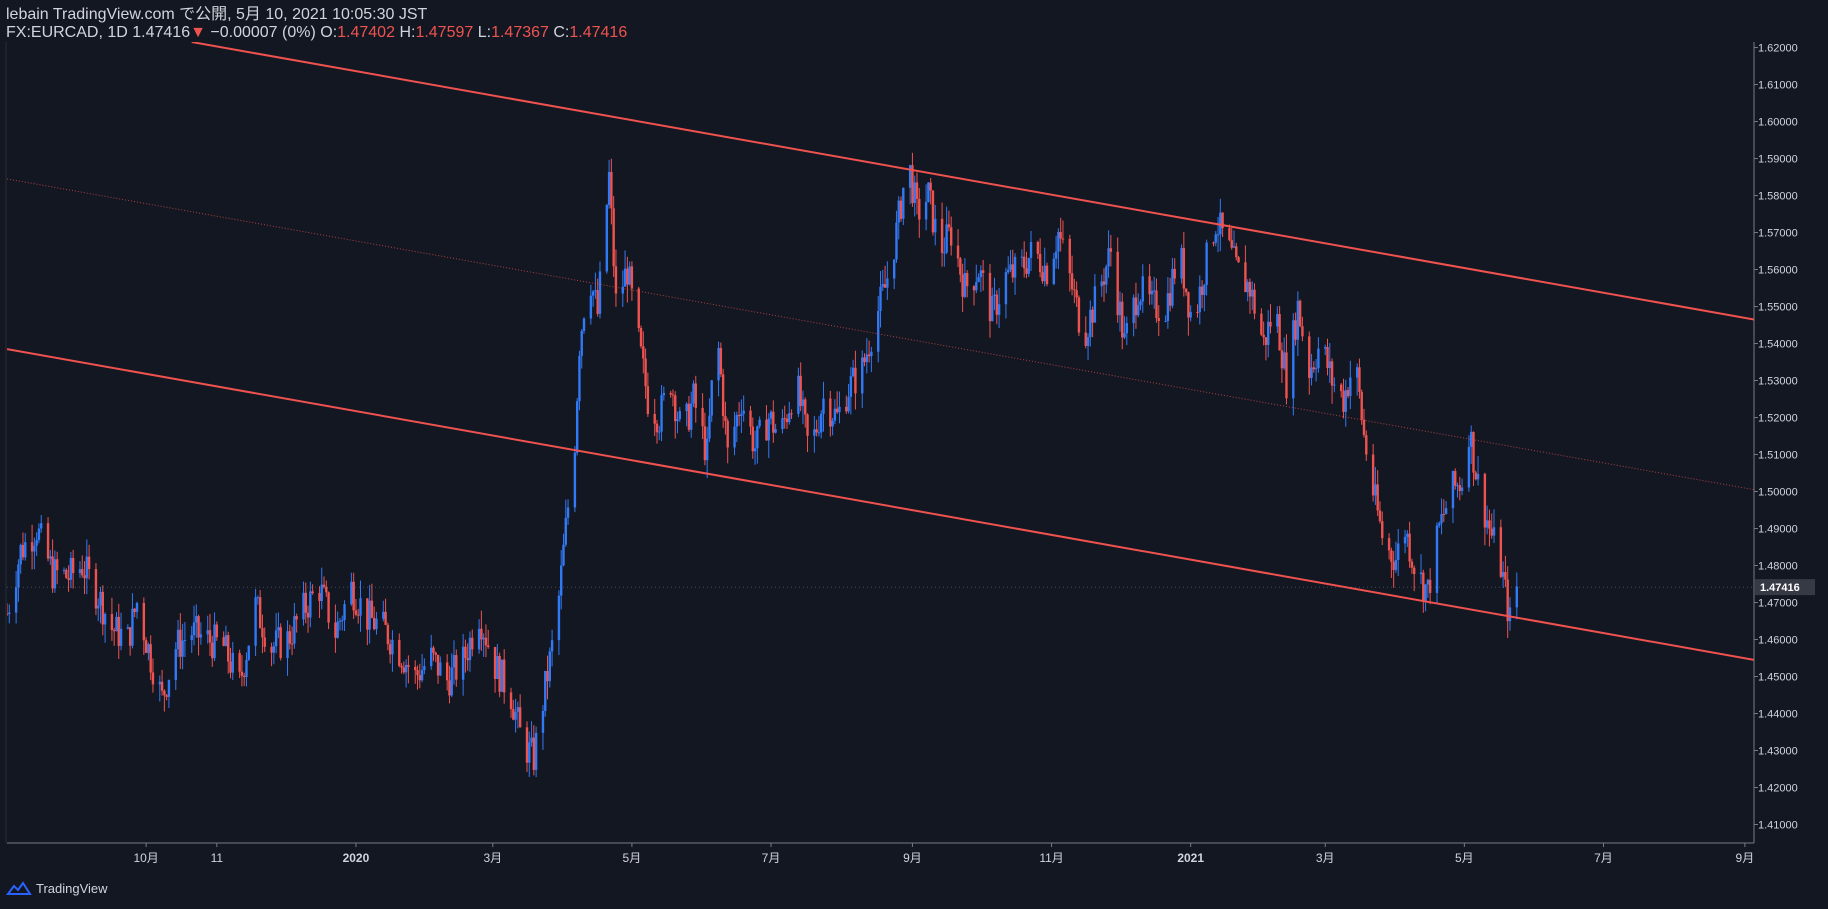 This screenshot has height=909, width=1828. What do you see at coordinates (1778, 530) in the screenshot?
I see `y-tick-label: 1.49000` at bounding box center [1778, 530].